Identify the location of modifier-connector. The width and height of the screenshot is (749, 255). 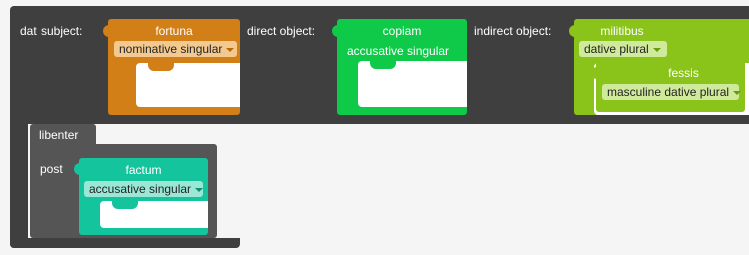
(594, 73).